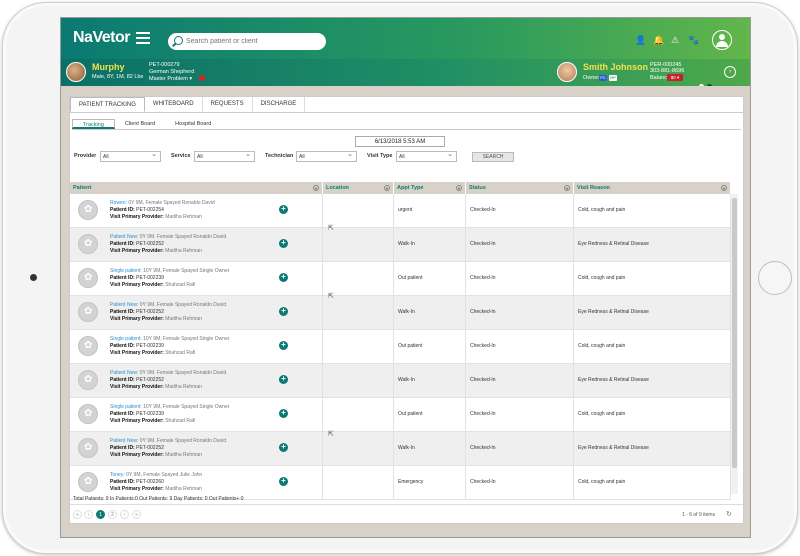 The height and width of the screenshot is (556, 800). I want to click on pet-name: Murphy, so click(108, 67).